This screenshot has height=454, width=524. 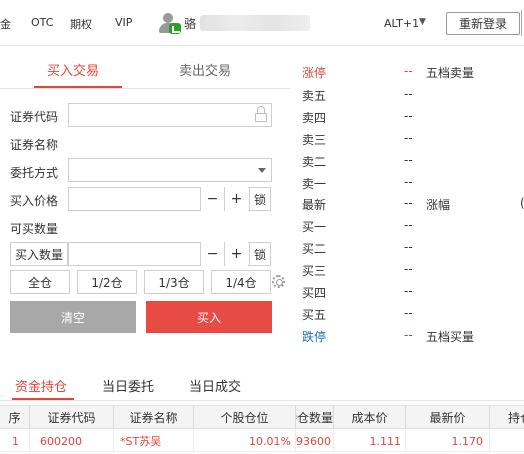 I want to click on method-select, so click(x=170, y=170).